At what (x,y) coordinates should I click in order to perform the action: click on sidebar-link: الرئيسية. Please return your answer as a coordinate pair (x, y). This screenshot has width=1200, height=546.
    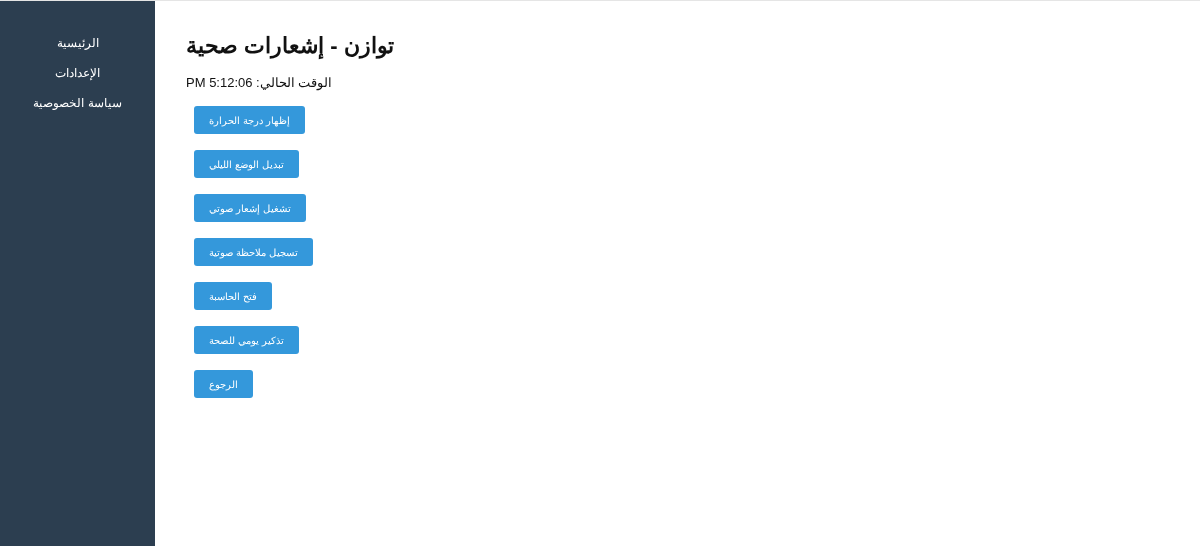
    Looking at the image, I should click on (77, 43).